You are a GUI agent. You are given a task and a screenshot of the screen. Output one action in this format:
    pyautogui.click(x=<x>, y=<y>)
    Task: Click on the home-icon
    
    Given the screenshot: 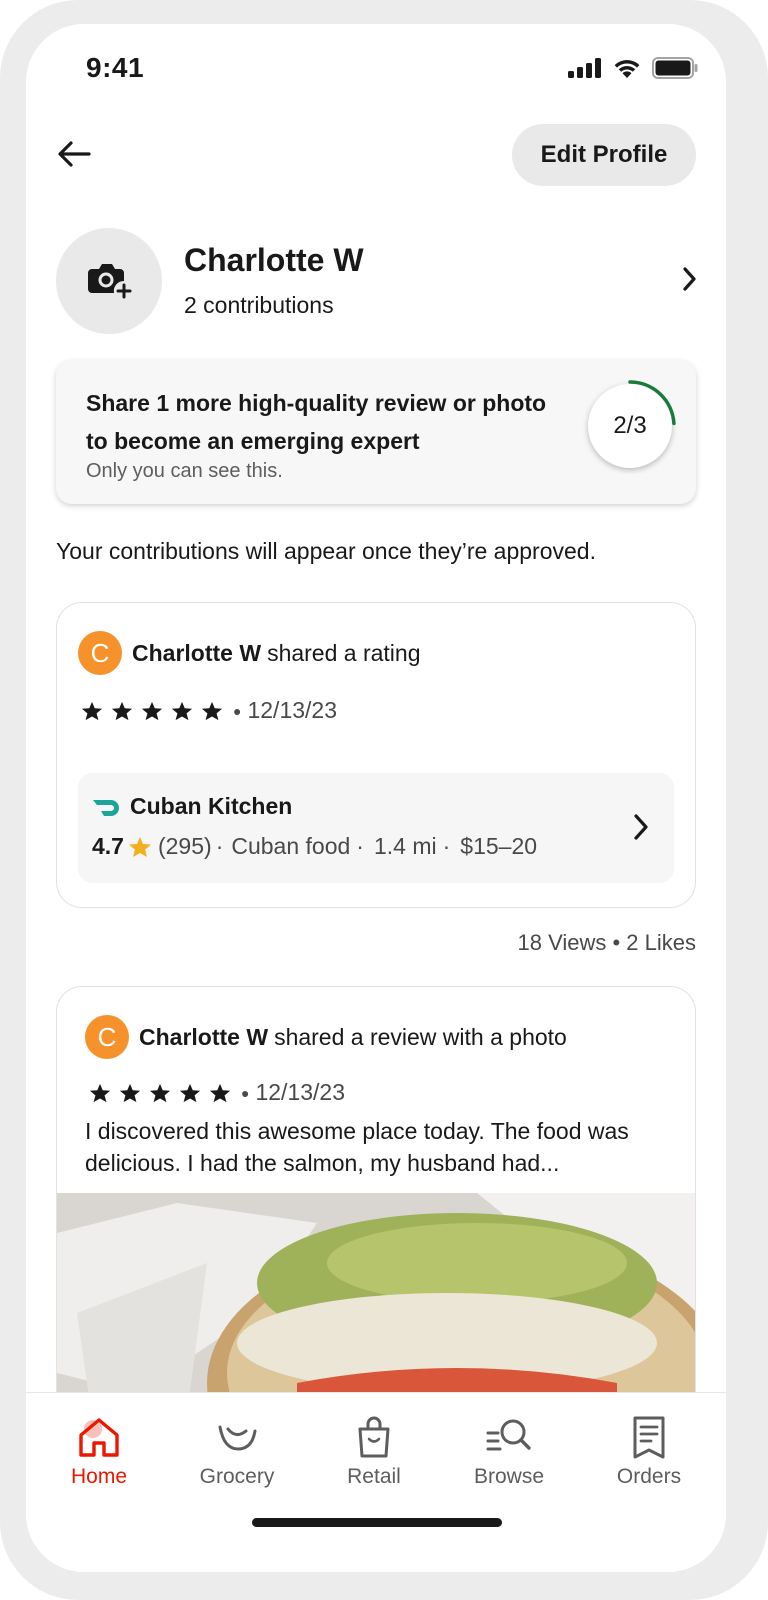 What is the action you would take?
    pyautogui.click(x=99, y=1437)
    